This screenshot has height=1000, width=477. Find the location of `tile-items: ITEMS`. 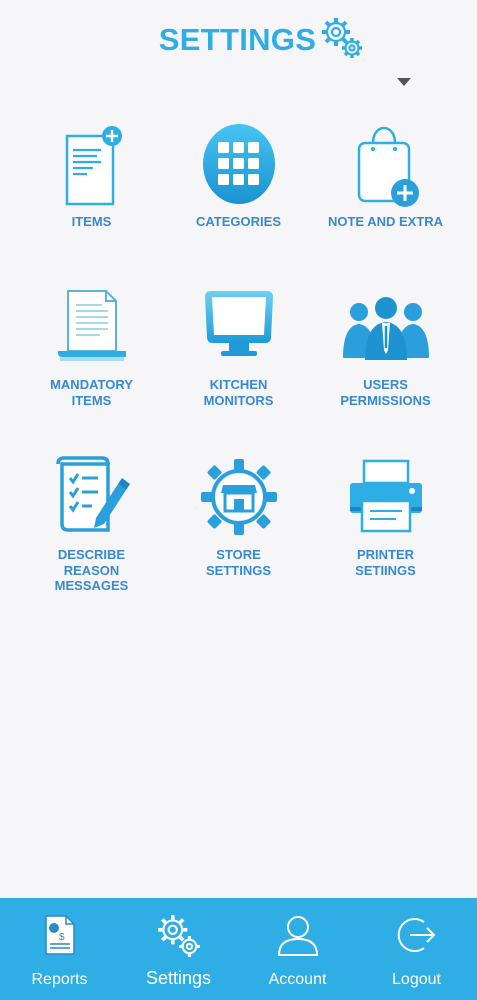

tile-items: ITEMS is located at coordinates (91, 175).